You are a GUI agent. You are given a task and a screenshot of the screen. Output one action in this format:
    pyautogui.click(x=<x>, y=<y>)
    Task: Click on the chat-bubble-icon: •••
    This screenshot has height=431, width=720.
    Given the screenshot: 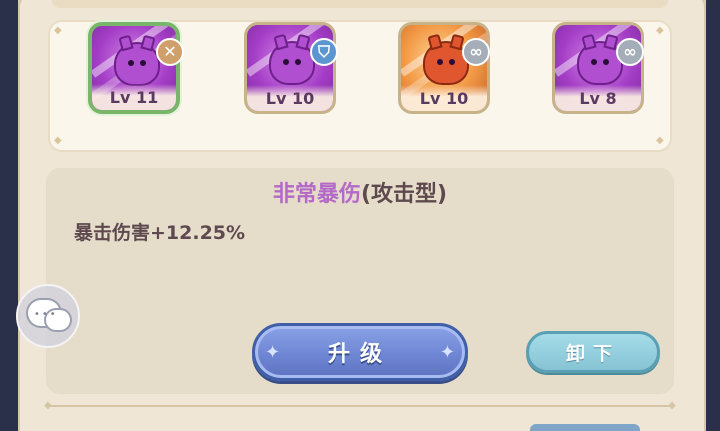 What is the action you would take?
    pyautogui.click(x=48, y=316)
    